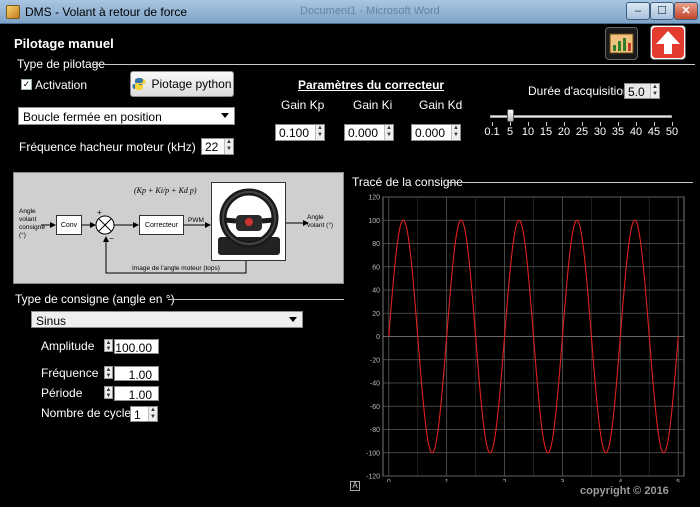  What do you see at coordinates (111, 238) in the screenshot?
I see `diagram-minus-sign: −` at bounding box center [111, 238].